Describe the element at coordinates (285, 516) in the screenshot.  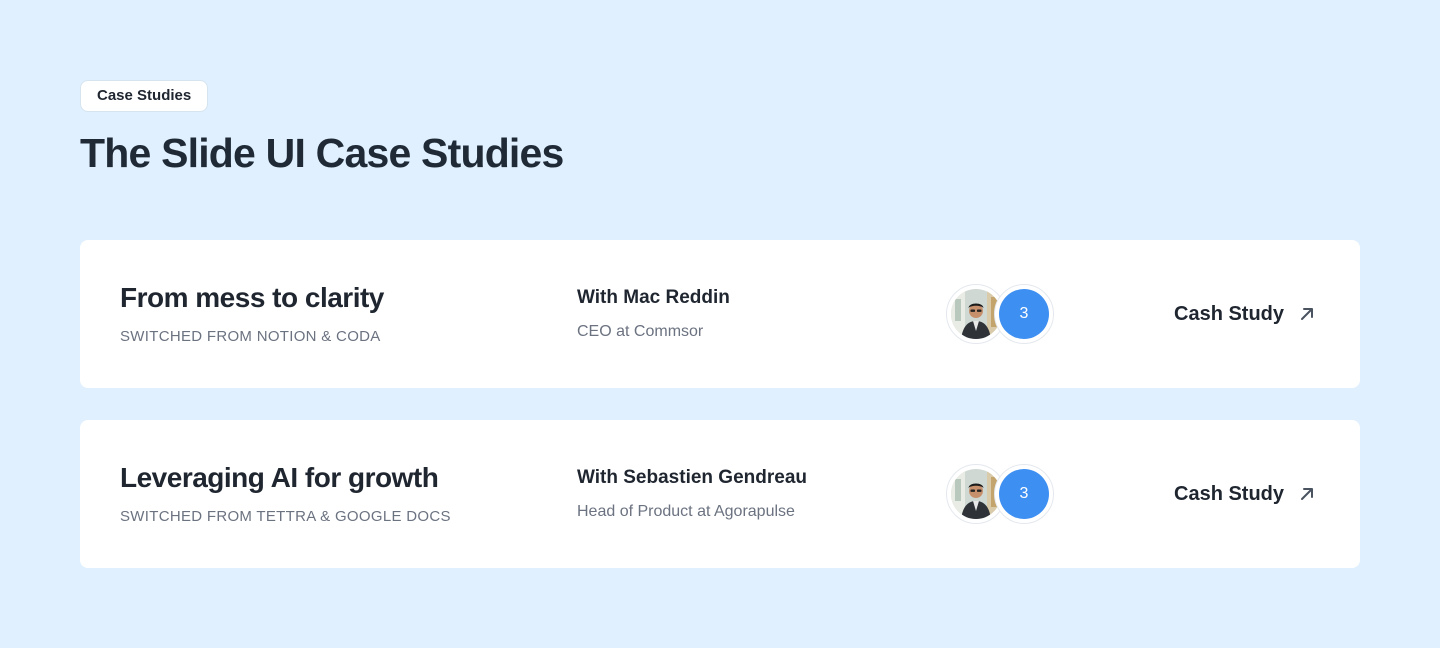
I see `case-subhead: SWITCHED FROM TETTRA & GOOGLE DOCS` at that location.